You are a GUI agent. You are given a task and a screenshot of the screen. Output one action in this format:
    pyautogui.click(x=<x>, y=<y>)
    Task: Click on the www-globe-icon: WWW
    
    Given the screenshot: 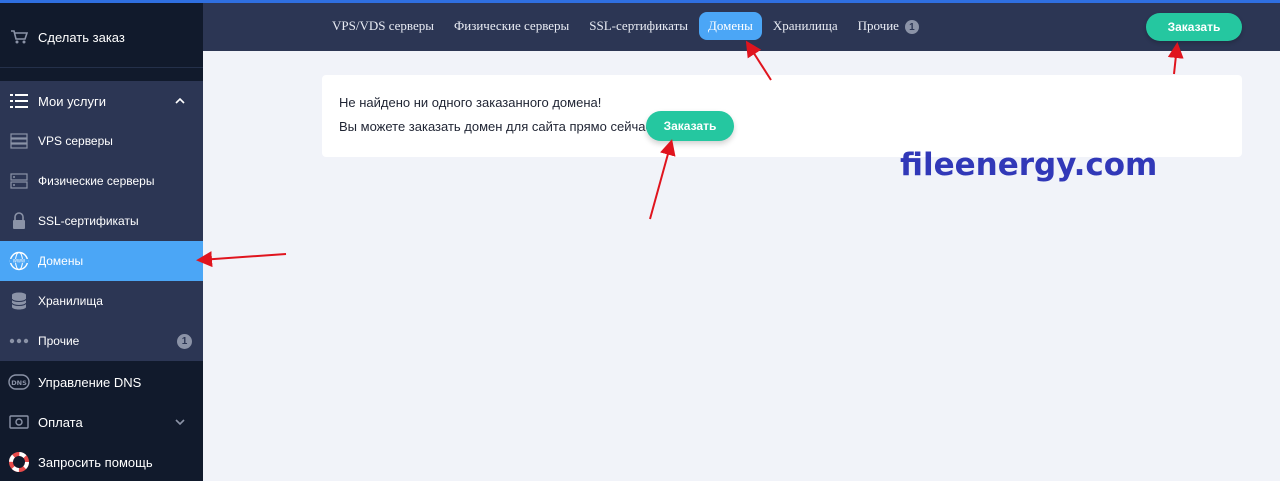 What is the action you would take?
    pyautogui.click(x=19, y=261)
    